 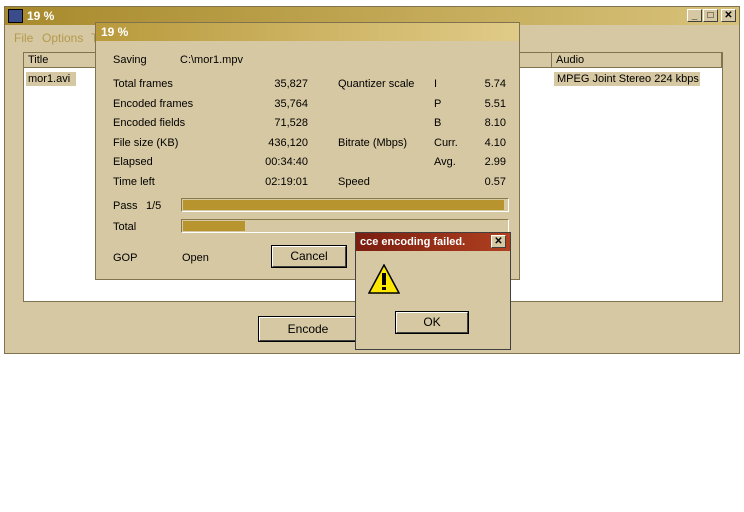 I want to click on pass-label: Pass, so click(x=125, y=206).